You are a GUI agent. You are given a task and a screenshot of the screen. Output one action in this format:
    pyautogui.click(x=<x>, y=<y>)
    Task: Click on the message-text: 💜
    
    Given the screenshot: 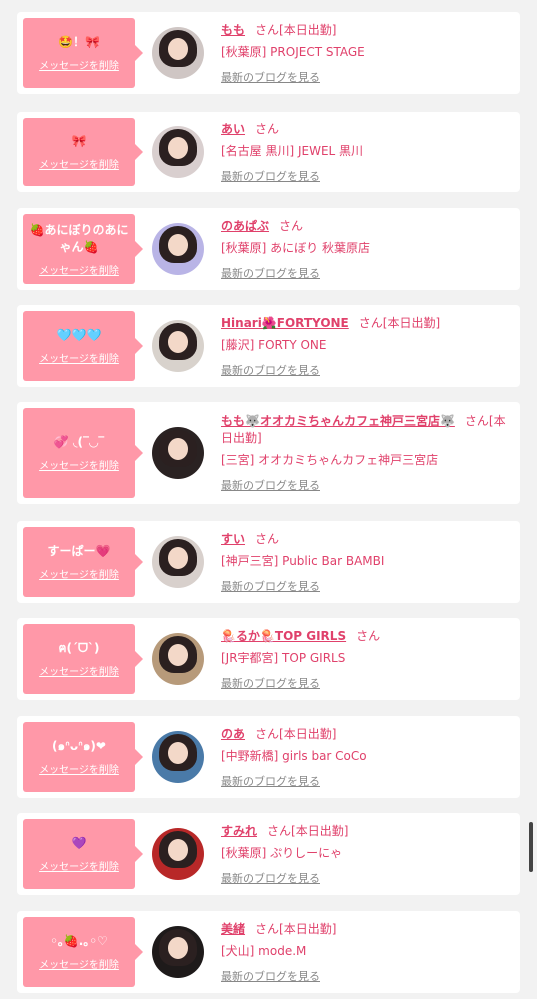 What is the action you would take?
    pyautogui.click(x=79, y=843)
    